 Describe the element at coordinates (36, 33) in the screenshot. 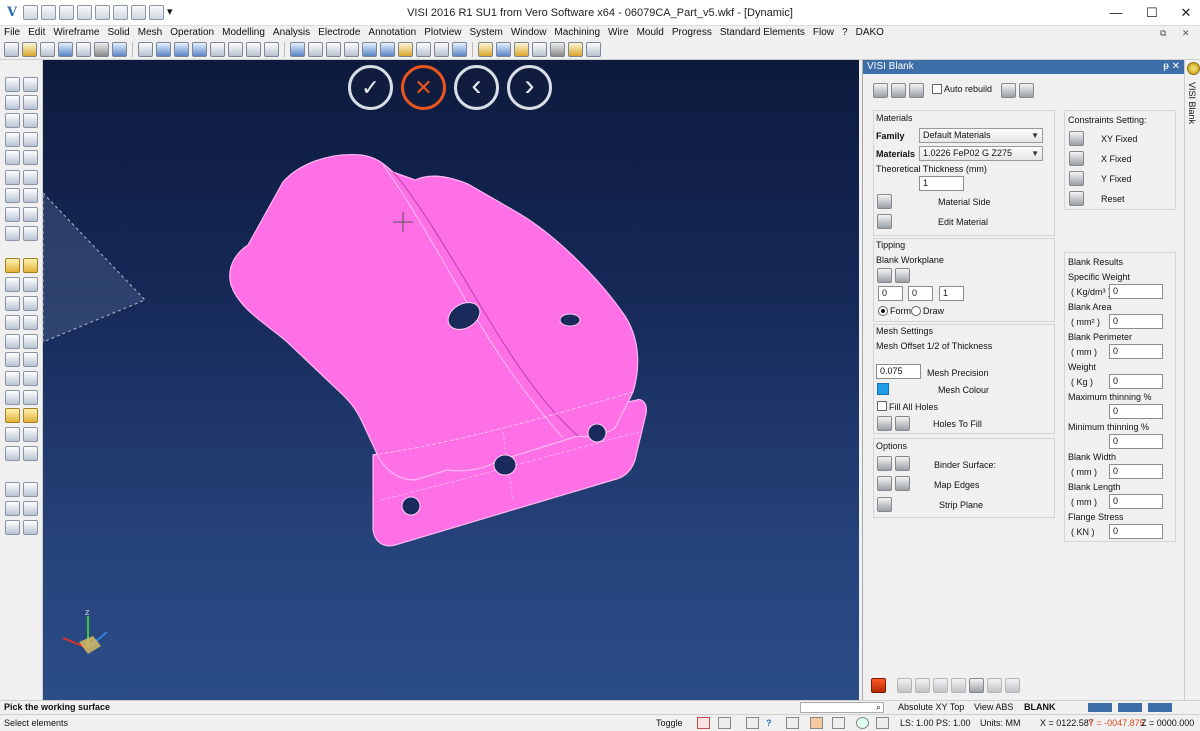

I see `menu-edit: Edit` at that location.